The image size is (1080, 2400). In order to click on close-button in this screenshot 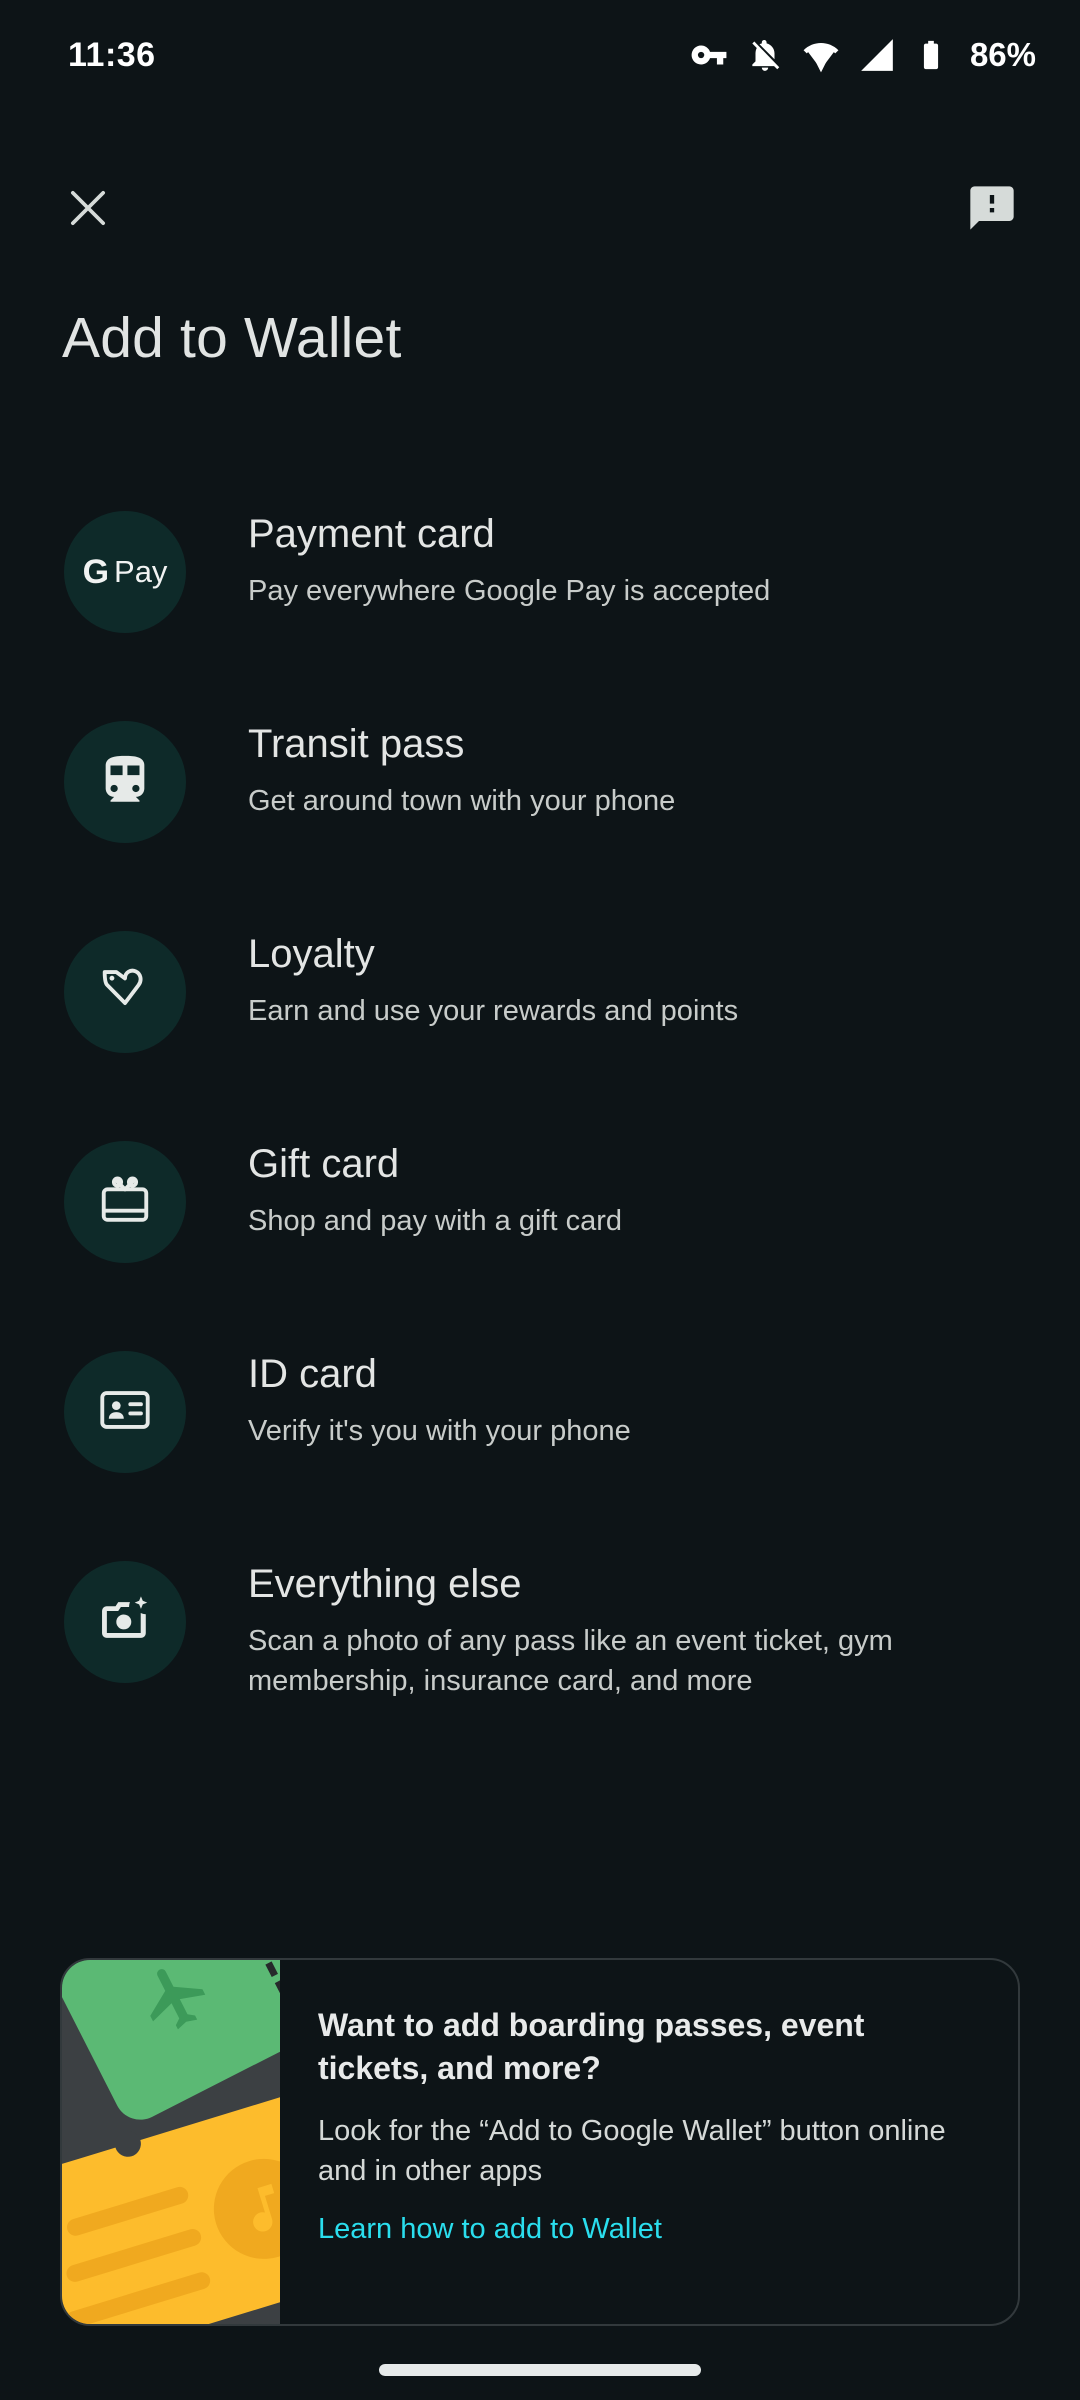, I will do `click(88, 210)`.